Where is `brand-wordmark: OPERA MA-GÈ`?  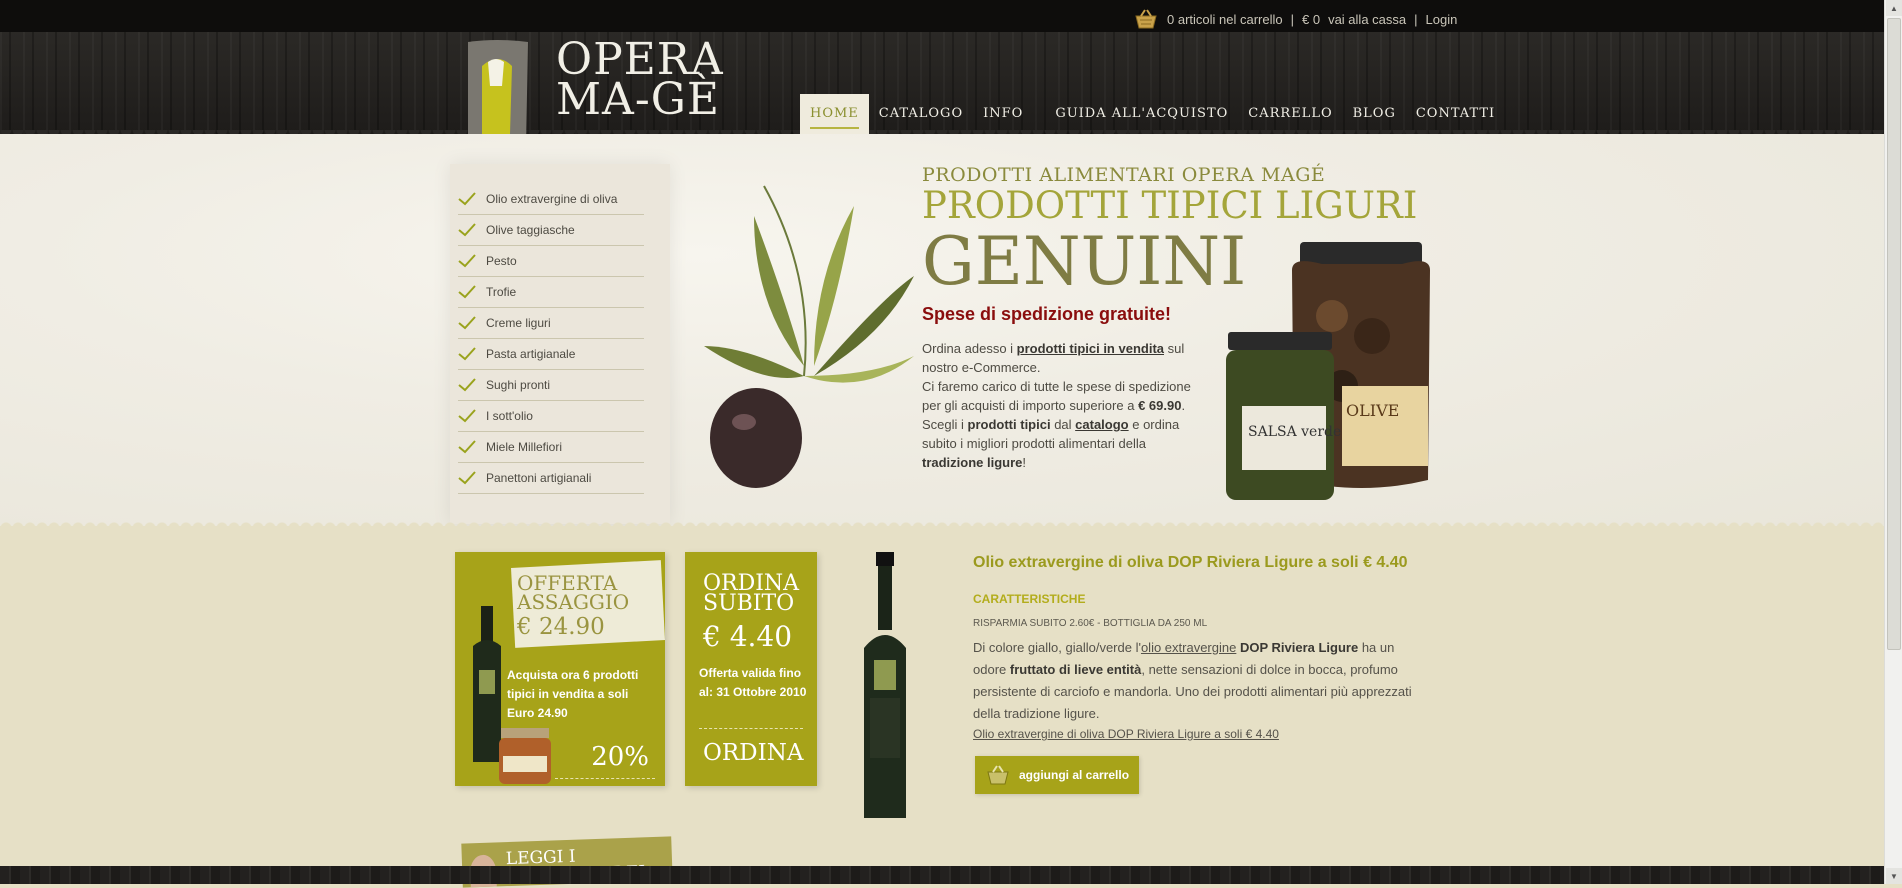
brand-wordmark: OPERA MA-GÈ is located at coordinates (640, 81).